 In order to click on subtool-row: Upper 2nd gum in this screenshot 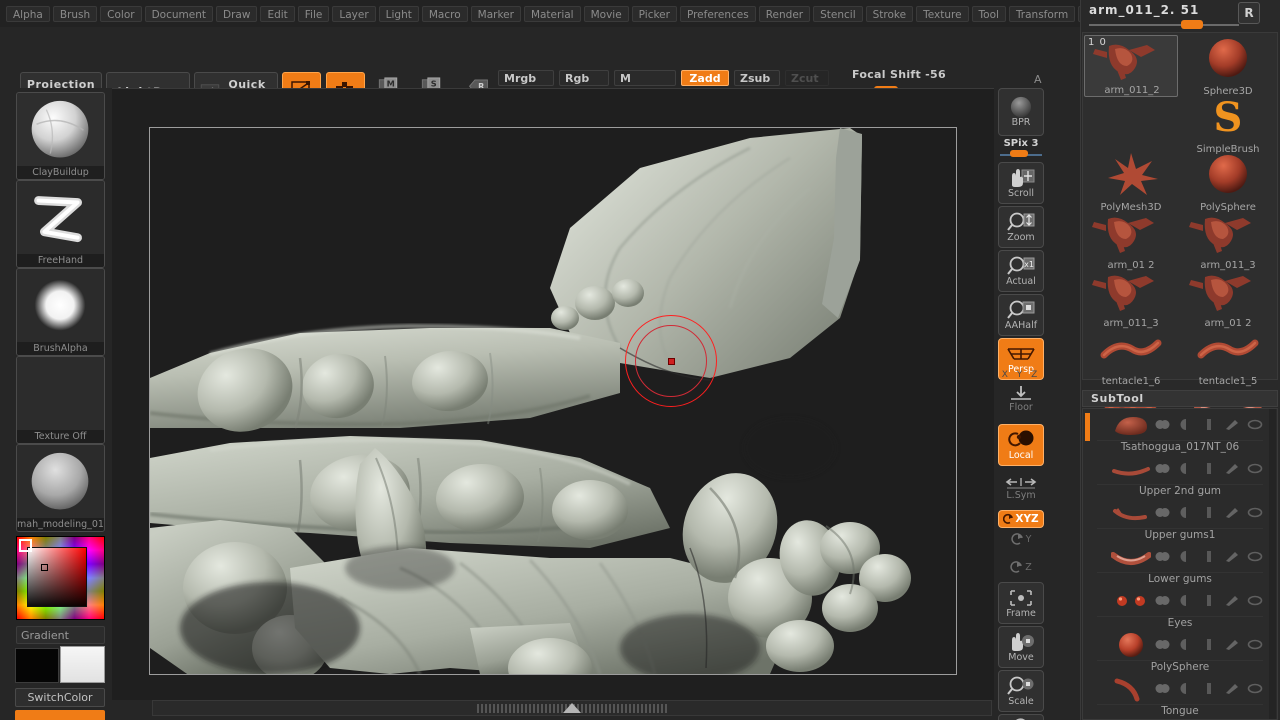, I will do `click(1180, 475)`.